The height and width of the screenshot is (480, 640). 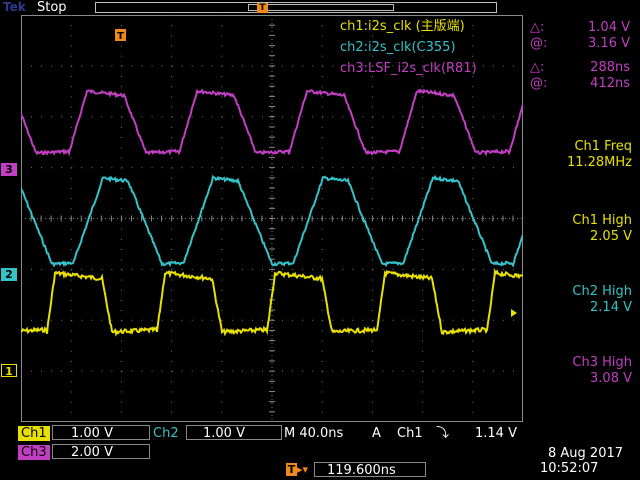 I want to click on record-length-bar, so click(x=296, y=7).